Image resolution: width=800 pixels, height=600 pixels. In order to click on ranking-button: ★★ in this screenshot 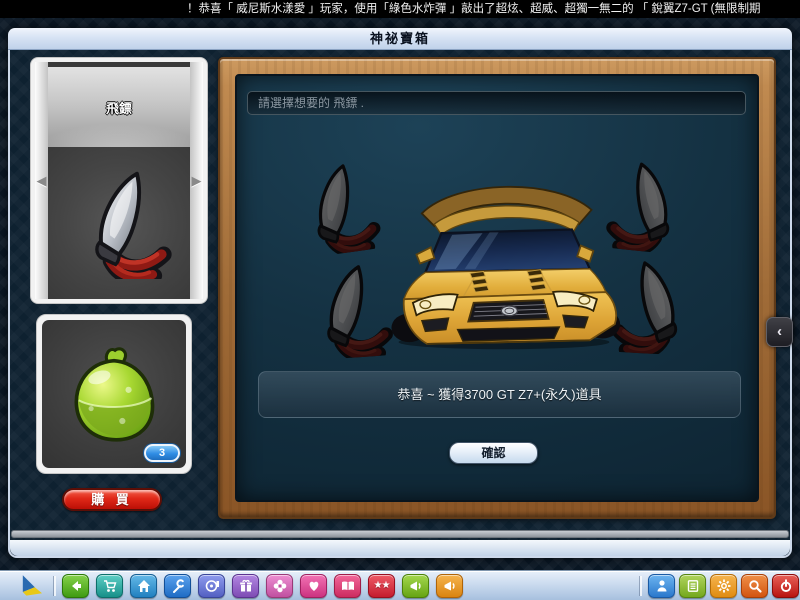, I will do `click(381, 586)`.